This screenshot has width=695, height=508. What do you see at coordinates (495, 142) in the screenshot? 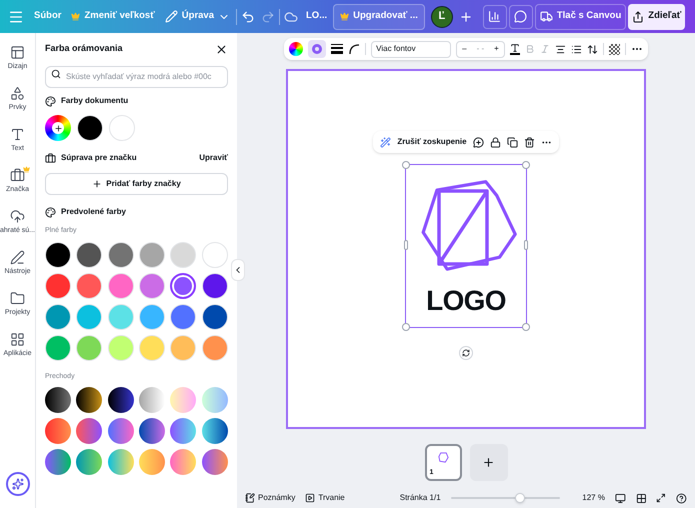
I see `lock-icon` at bounding box center [495, 142].